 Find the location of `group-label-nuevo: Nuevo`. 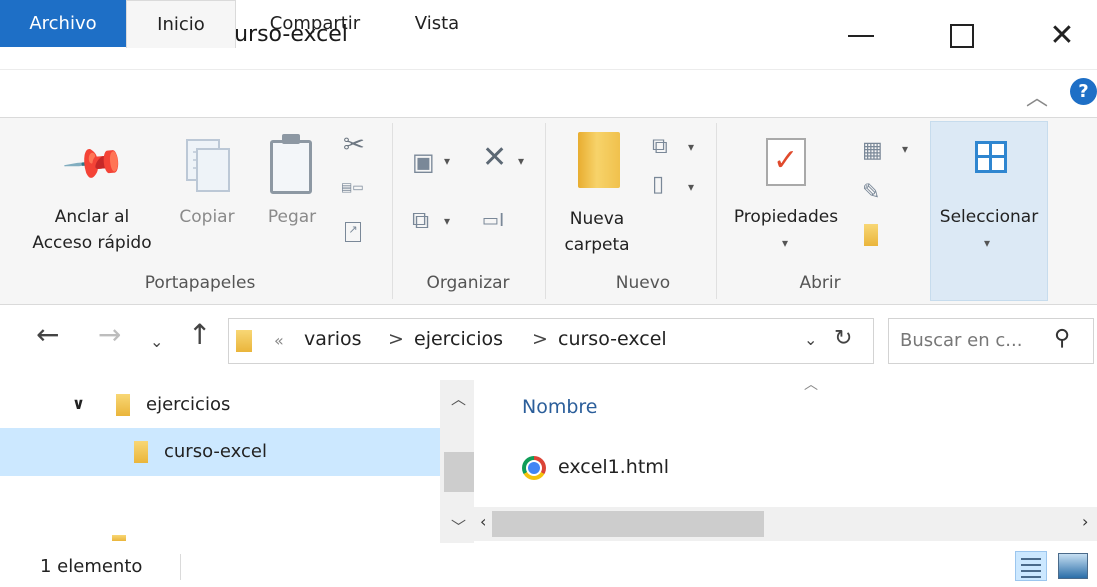

group-label-nuevo: Nuevo is located at coordinates (643, 283).